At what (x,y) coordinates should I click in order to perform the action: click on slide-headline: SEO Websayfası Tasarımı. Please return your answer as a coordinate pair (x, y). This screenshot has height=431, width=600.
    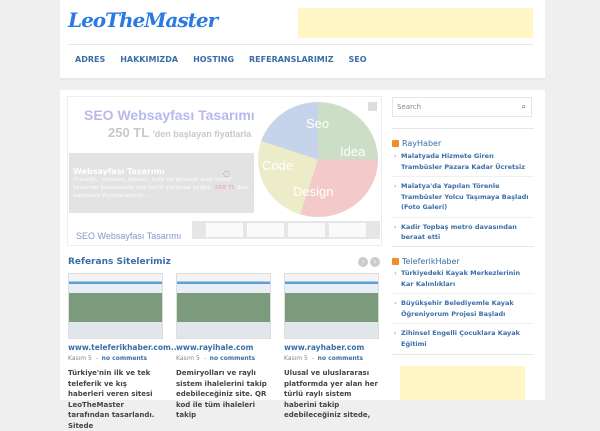
    Looking at the image, I should click on (169, 115).